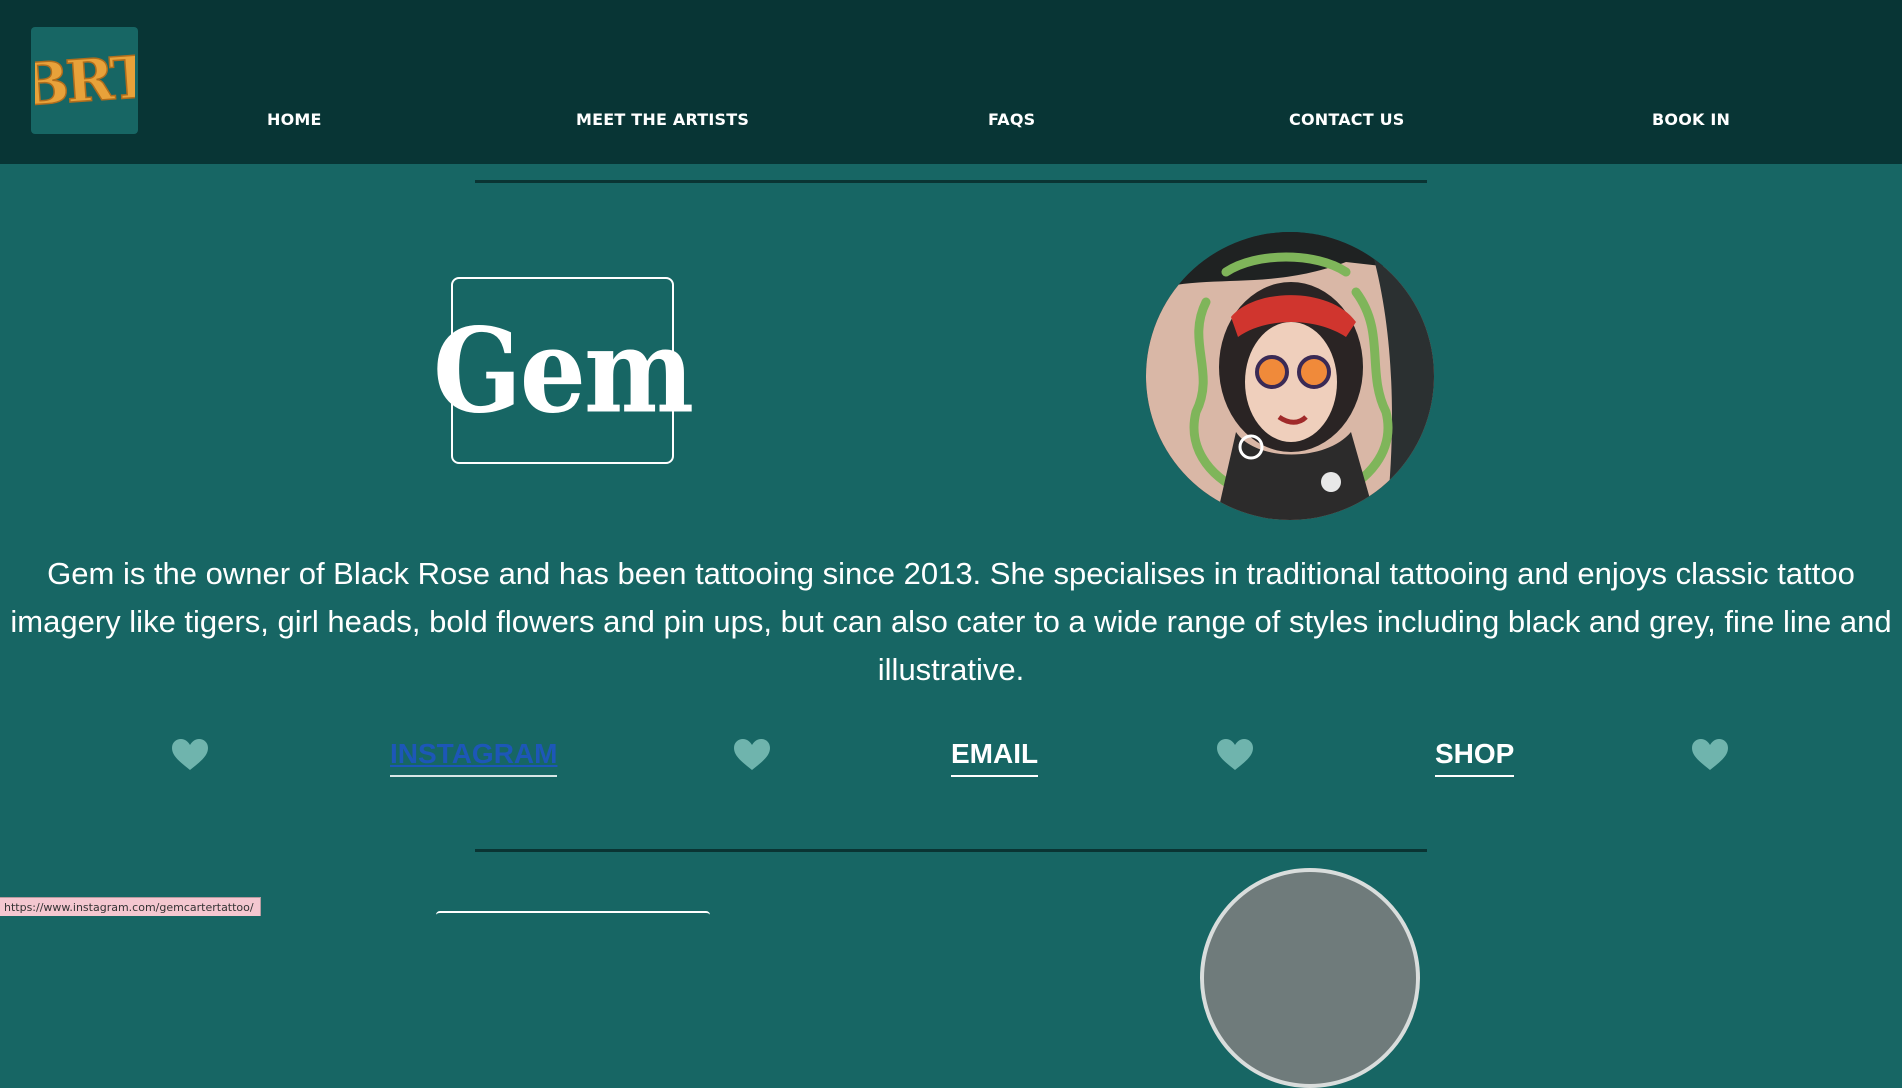  What do you see at coordinates (573, 917) in the screenshot?
I see `next-artist-name-plate` at bounding box center [573, 917].